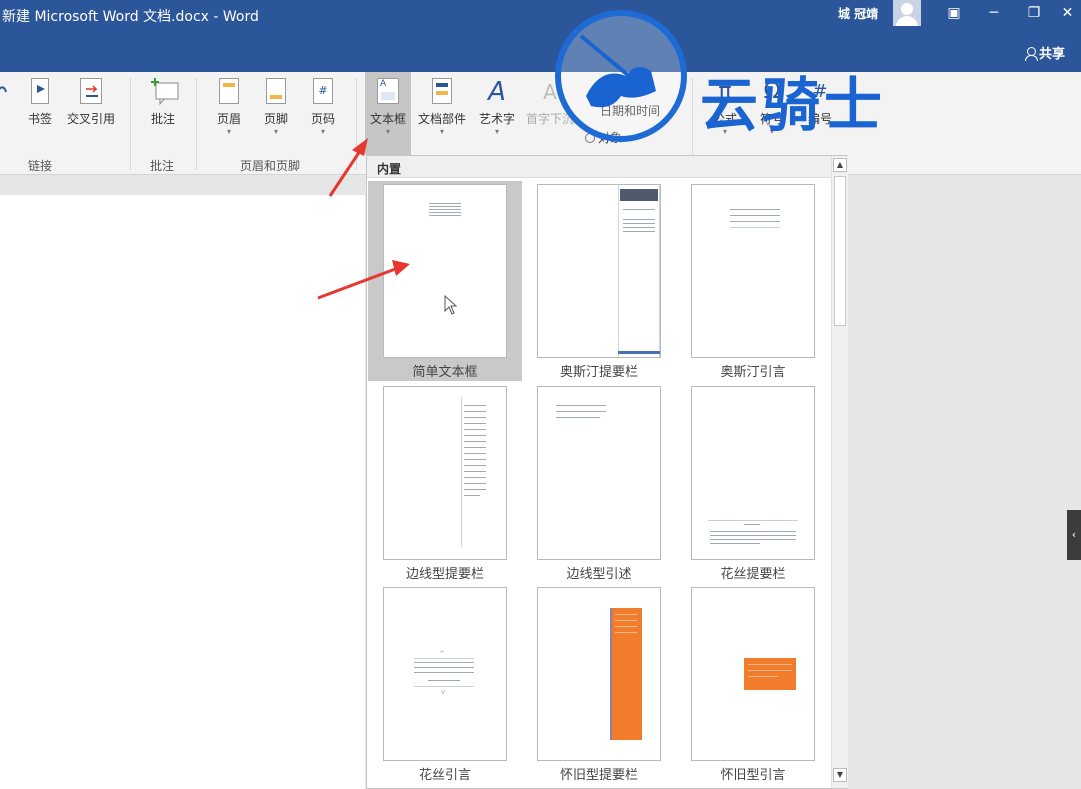  I want to click on arrow-to-textbox-icon, so click(348, 167).